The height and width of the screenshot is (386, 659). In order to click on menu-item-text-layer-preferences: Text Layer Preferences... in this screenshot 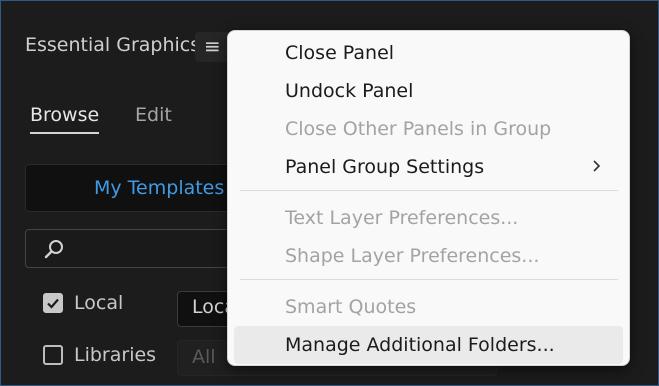, I will do `click(428, 218)`.